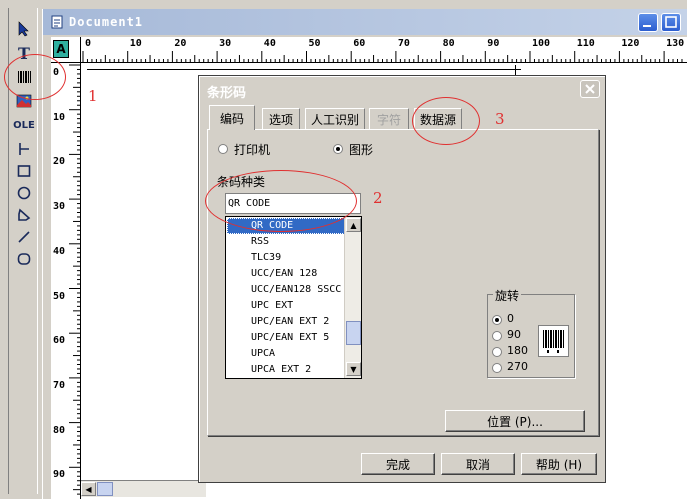  Describe the element at coordinates (384, 50) in the screenshot. I see `horizontal-ruler: 0 10 20 30 40 50 60 70 80 90 100 110 120 130` at that location.